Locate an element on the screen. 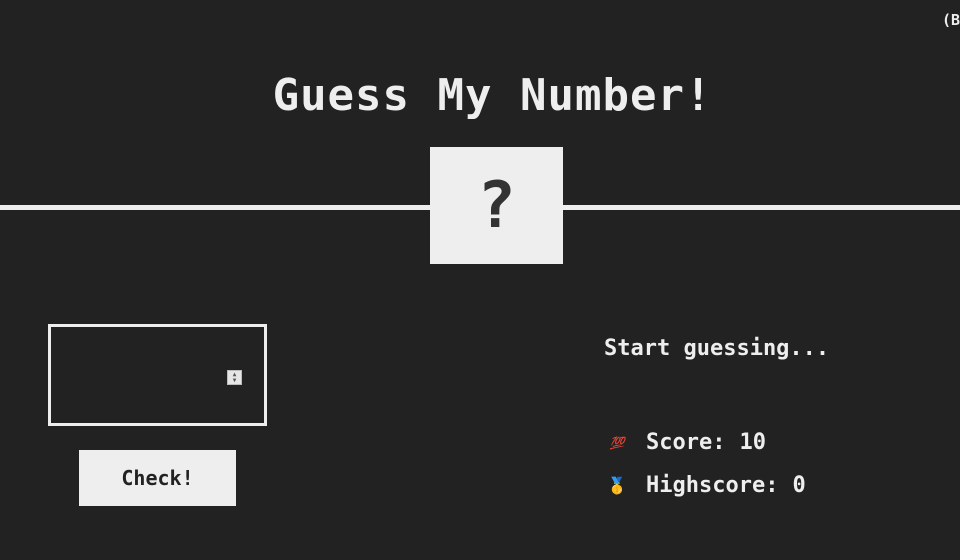 This screenshot has width=960, height=560. score-row: 💯 Score: 10 is located at coordinates (686, 442).